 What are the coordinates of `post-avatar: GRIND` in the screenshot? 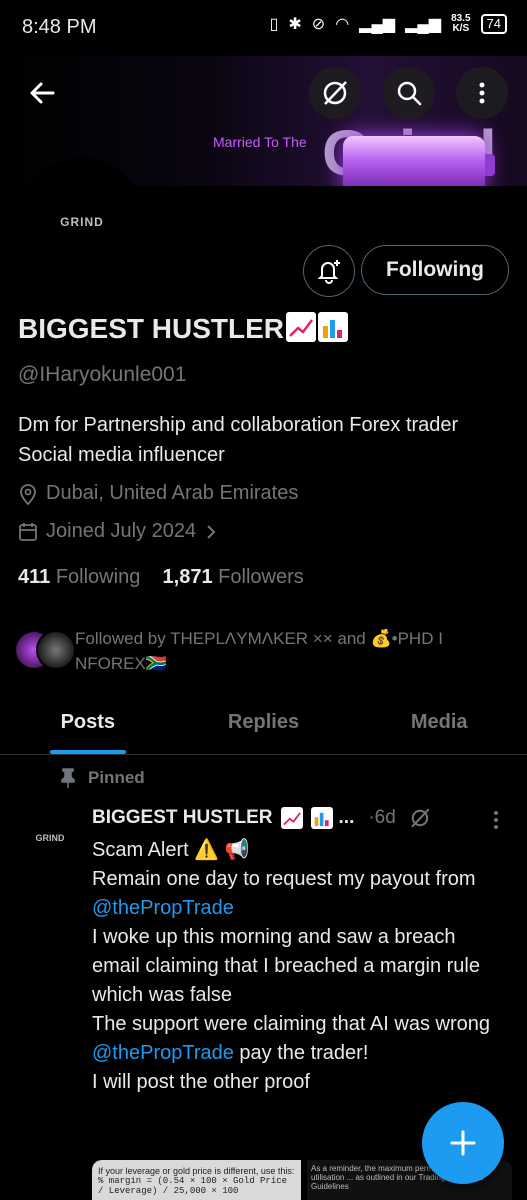 It's located at (50, 838).